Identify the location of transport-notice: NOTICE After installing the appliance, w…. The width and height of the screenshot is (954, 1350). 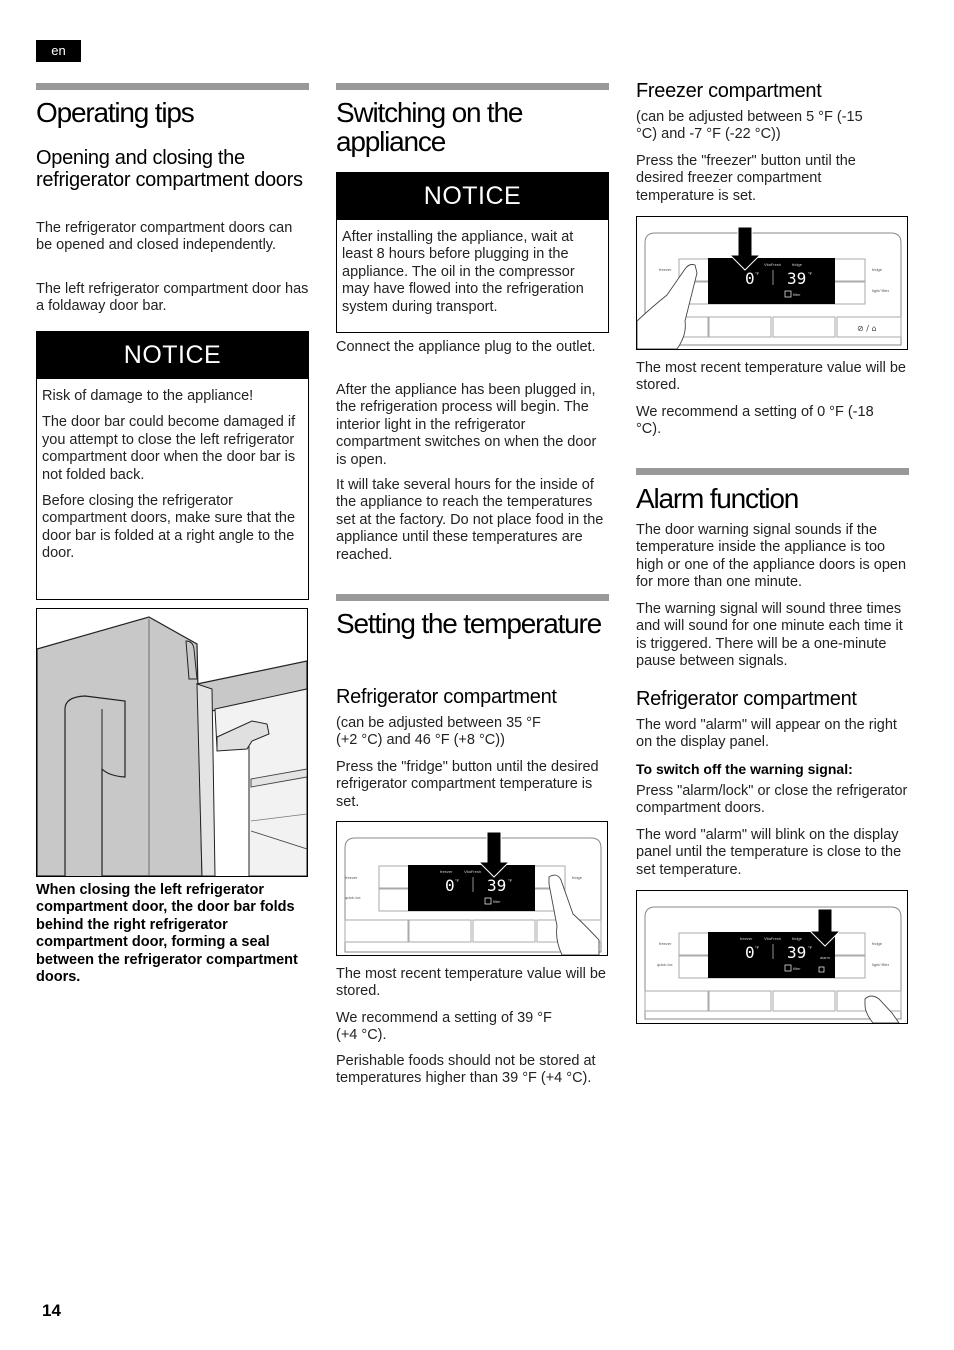
(472, 252).